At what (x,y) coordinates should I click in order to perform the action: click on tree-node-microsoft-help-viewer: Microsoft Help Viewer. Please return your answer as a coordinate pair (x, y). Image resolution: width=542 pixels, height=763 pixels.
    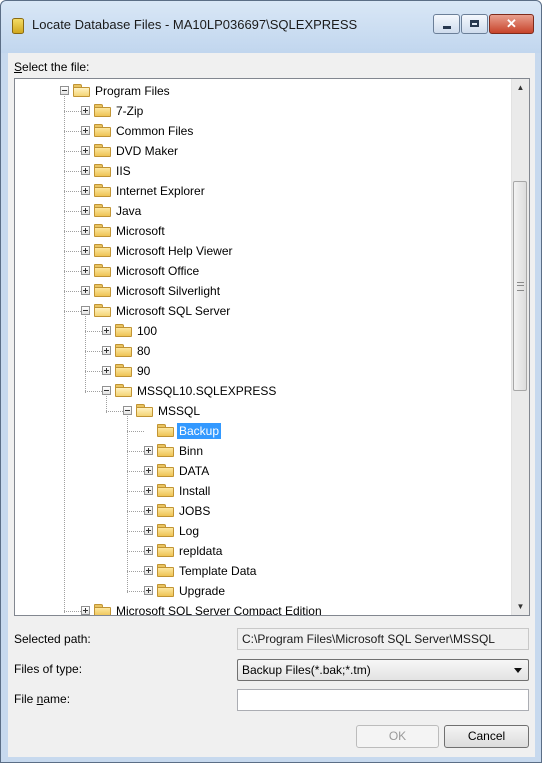
    Looking at the image, I should click on (263, 251).